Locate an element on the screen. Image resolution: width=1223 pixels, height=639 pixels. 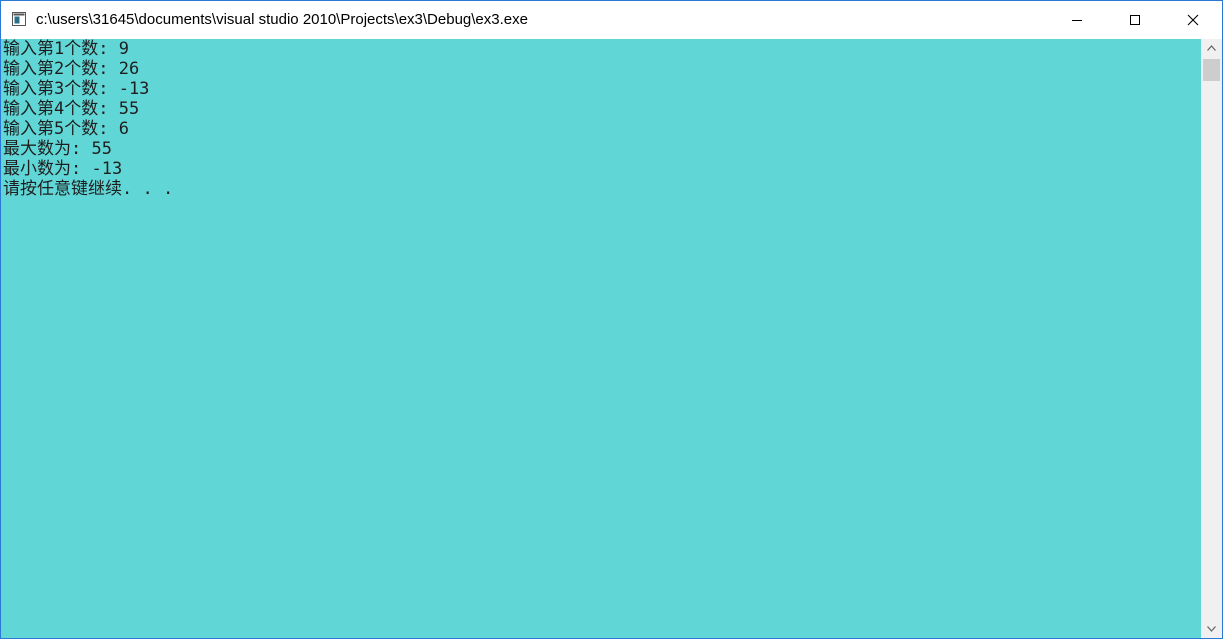
console-line: 输入第3个数: -13 is located at coordinates (76, 89).